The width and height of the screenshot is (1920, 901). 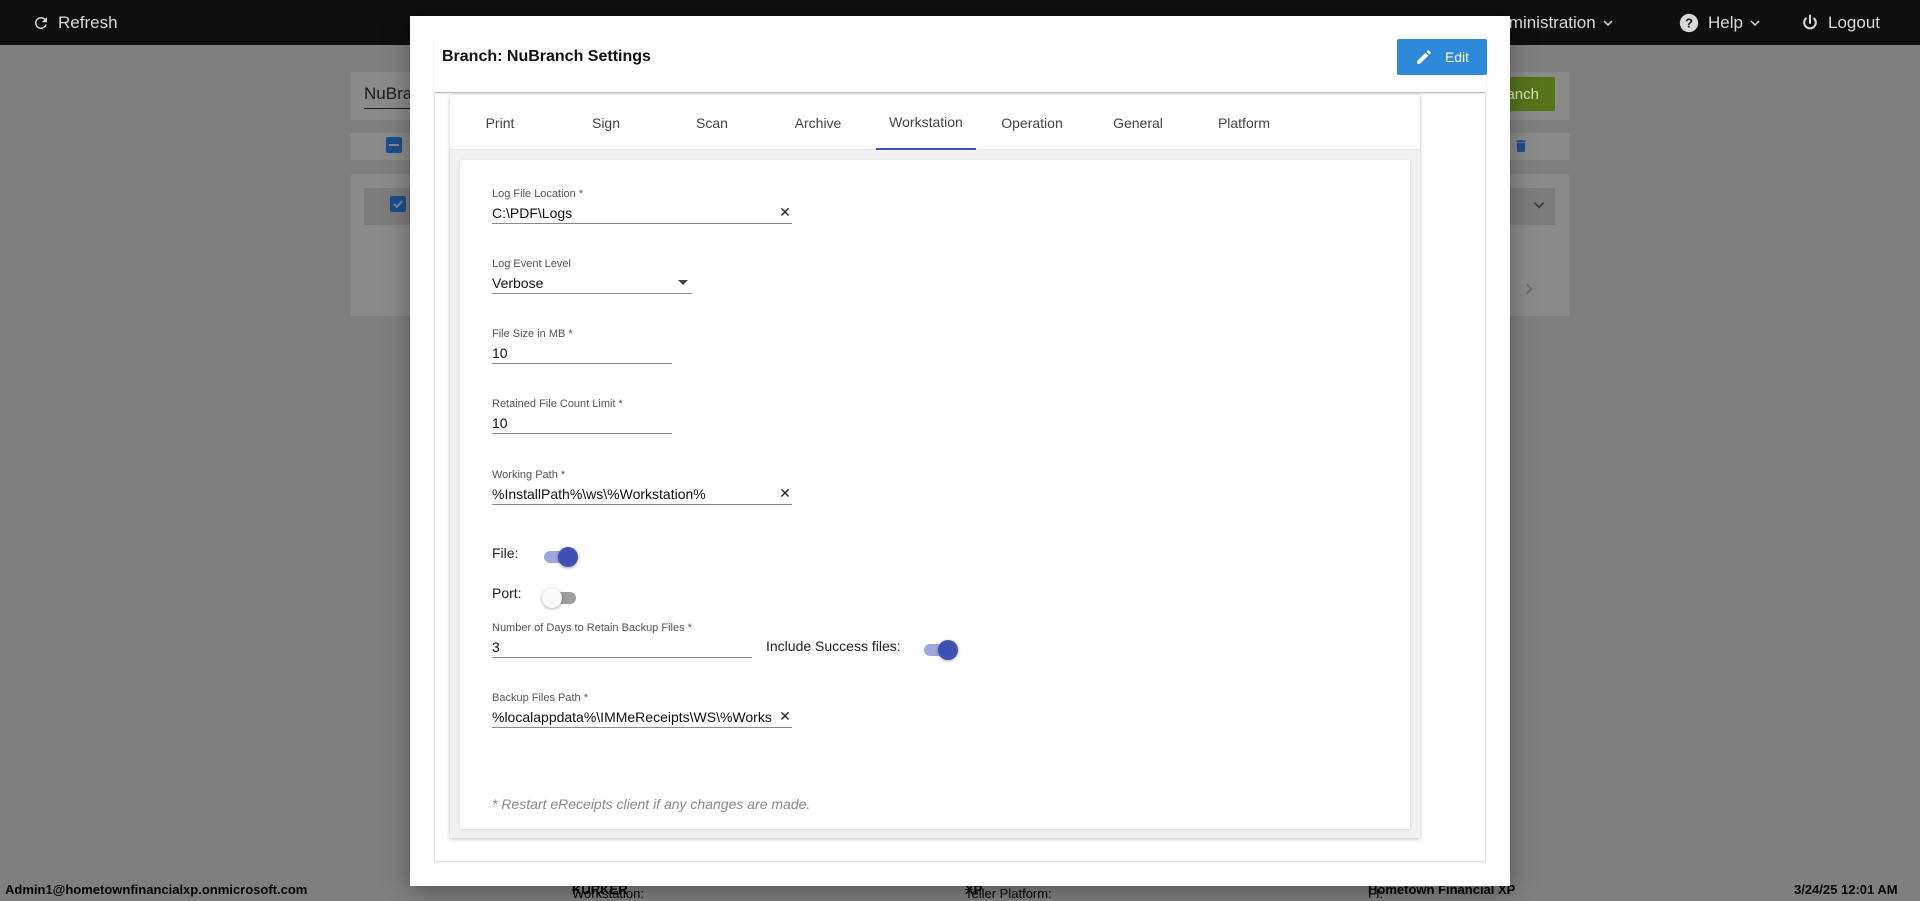 I want to click on file-size-label: File Size in MB *, so click(x=532, y=334).